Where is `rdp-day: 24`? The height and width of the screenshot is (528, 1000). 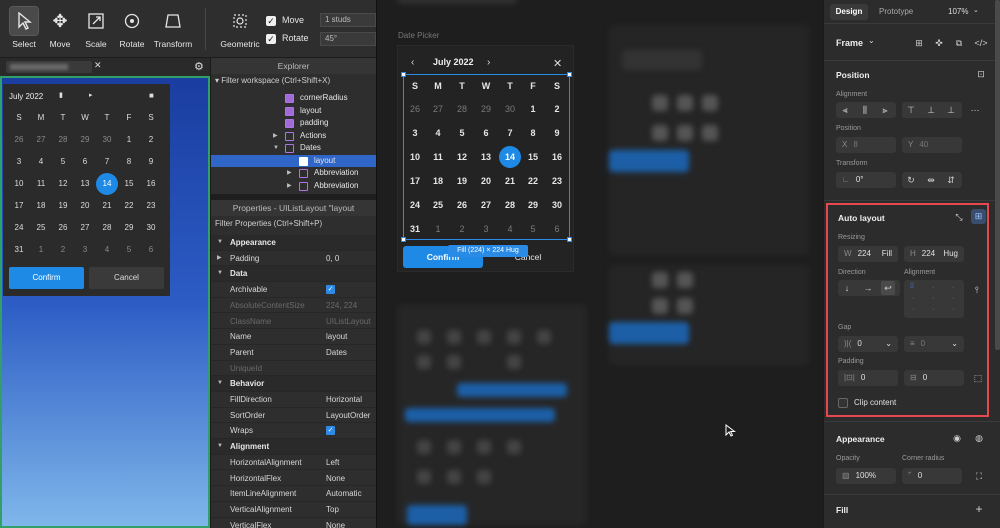
rdp-day: 24 is located at coordinates (19, 228).